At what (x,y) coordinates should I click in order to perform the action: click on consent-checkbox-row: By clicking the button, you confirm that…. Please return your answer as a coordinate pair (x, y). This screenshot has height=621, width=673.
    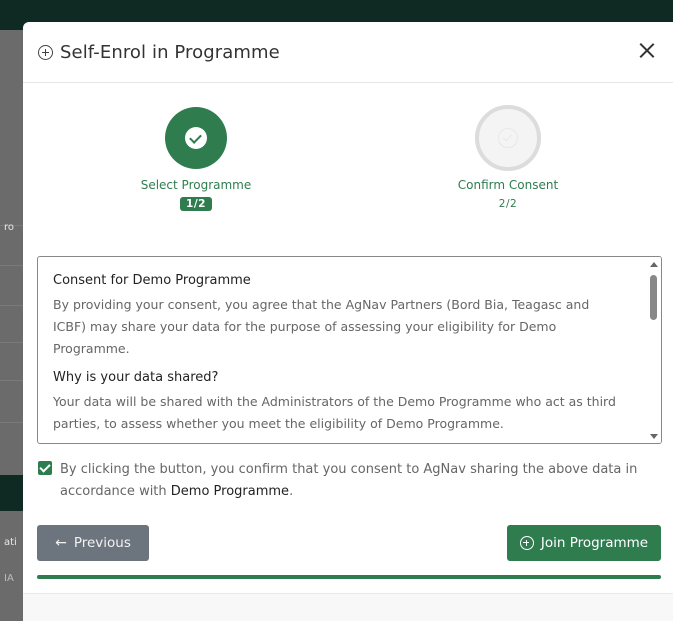
    Looking at the image, I should click on (348, 481).